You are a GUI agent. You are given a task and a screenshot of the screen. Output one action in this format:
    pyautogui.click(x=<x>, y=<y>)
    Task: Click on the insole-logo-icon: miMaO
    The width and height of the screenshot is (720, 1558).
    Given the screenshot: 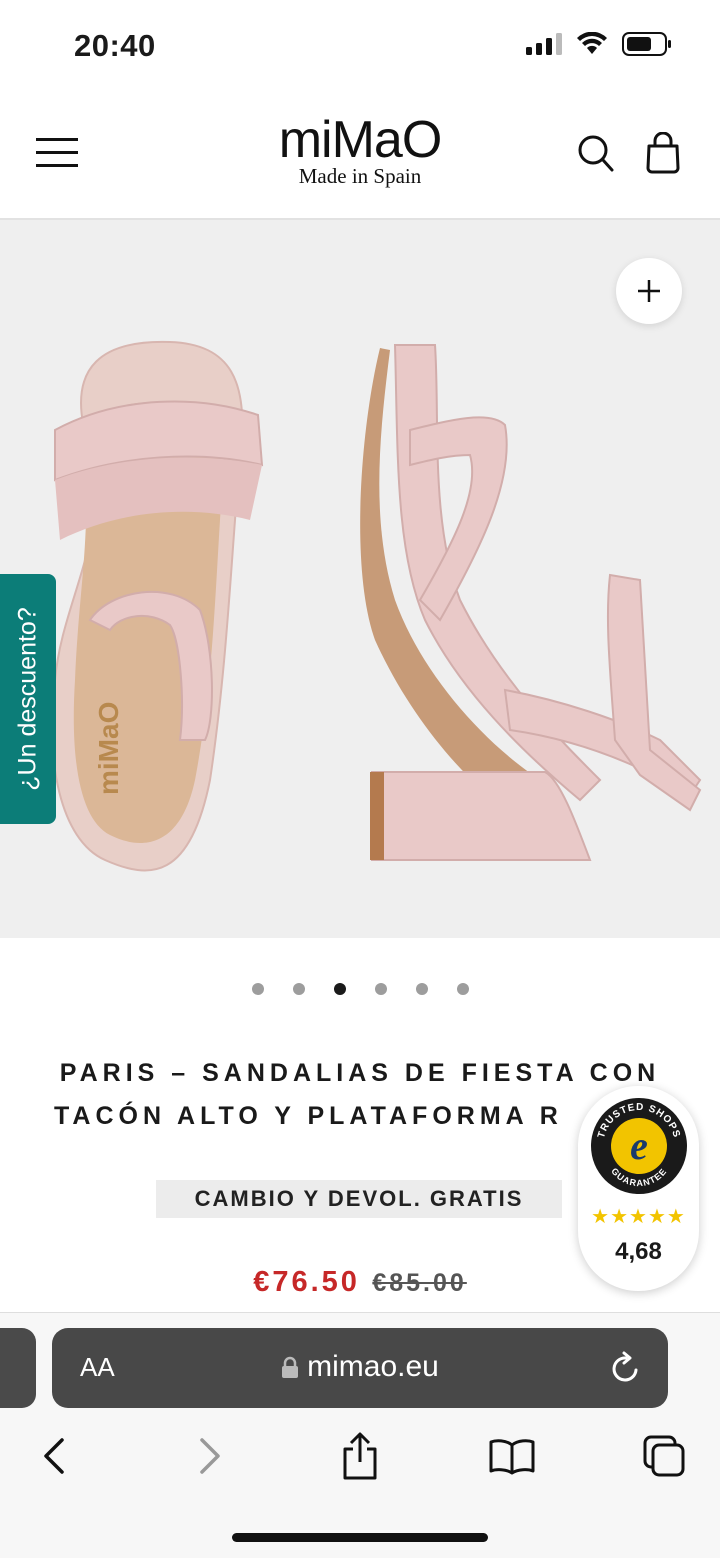 What is the action you would take?
    pyautogui.click(x=108, y=748)
    